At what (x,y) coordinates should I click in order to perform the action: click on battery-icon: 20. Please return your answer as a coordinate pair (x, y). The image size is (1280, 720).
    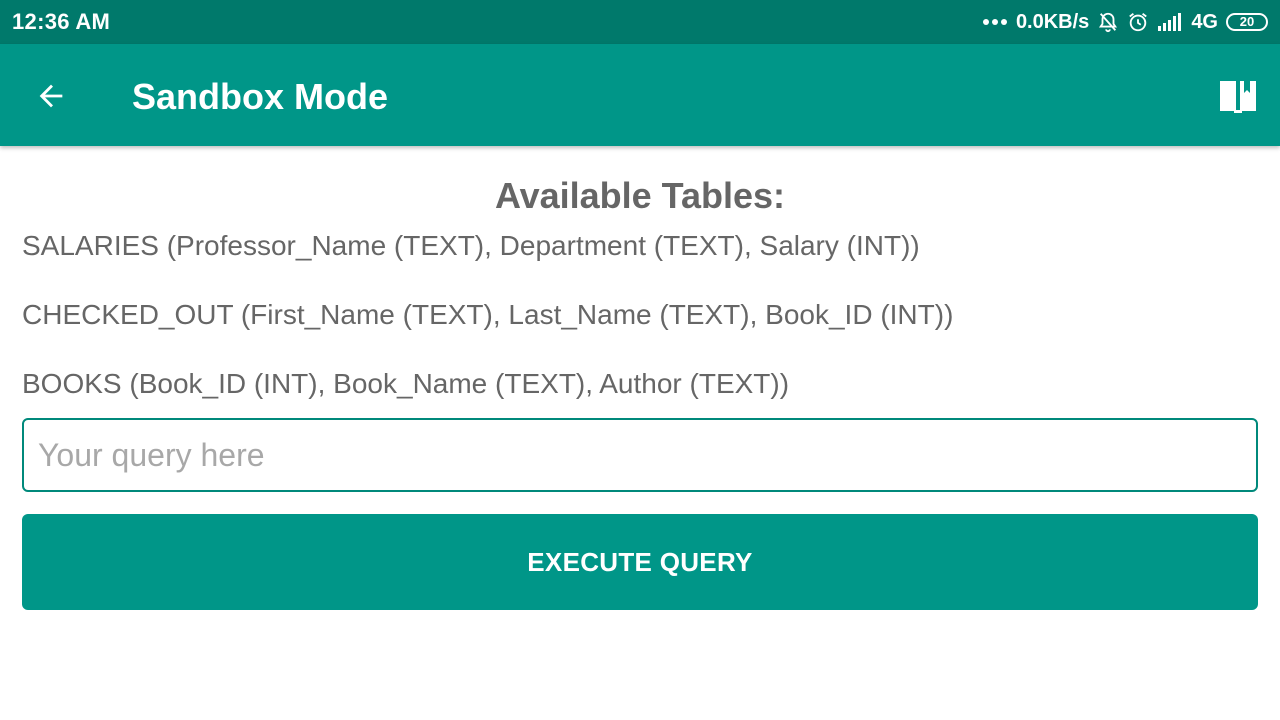
    Looking at the image, I should click on (1247, 22).